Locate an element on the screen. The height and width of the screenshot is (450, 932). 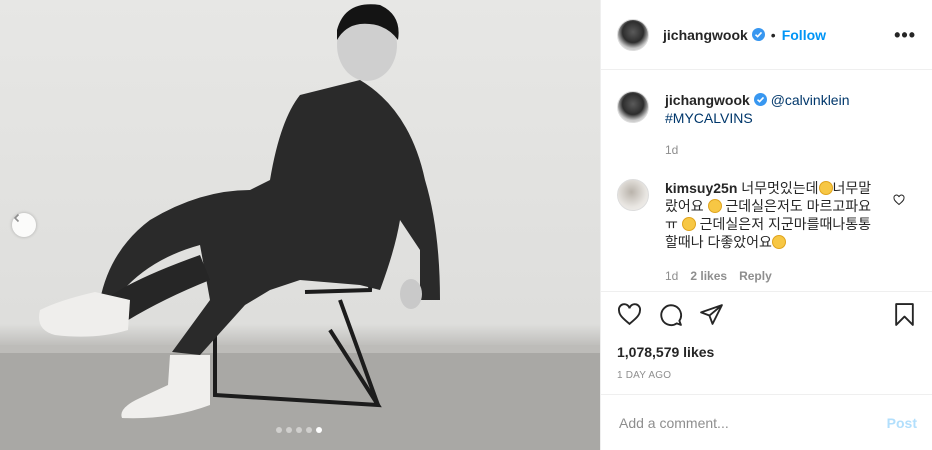
caption-mention-link: @calvinklein is located at coordinates (810, 100).